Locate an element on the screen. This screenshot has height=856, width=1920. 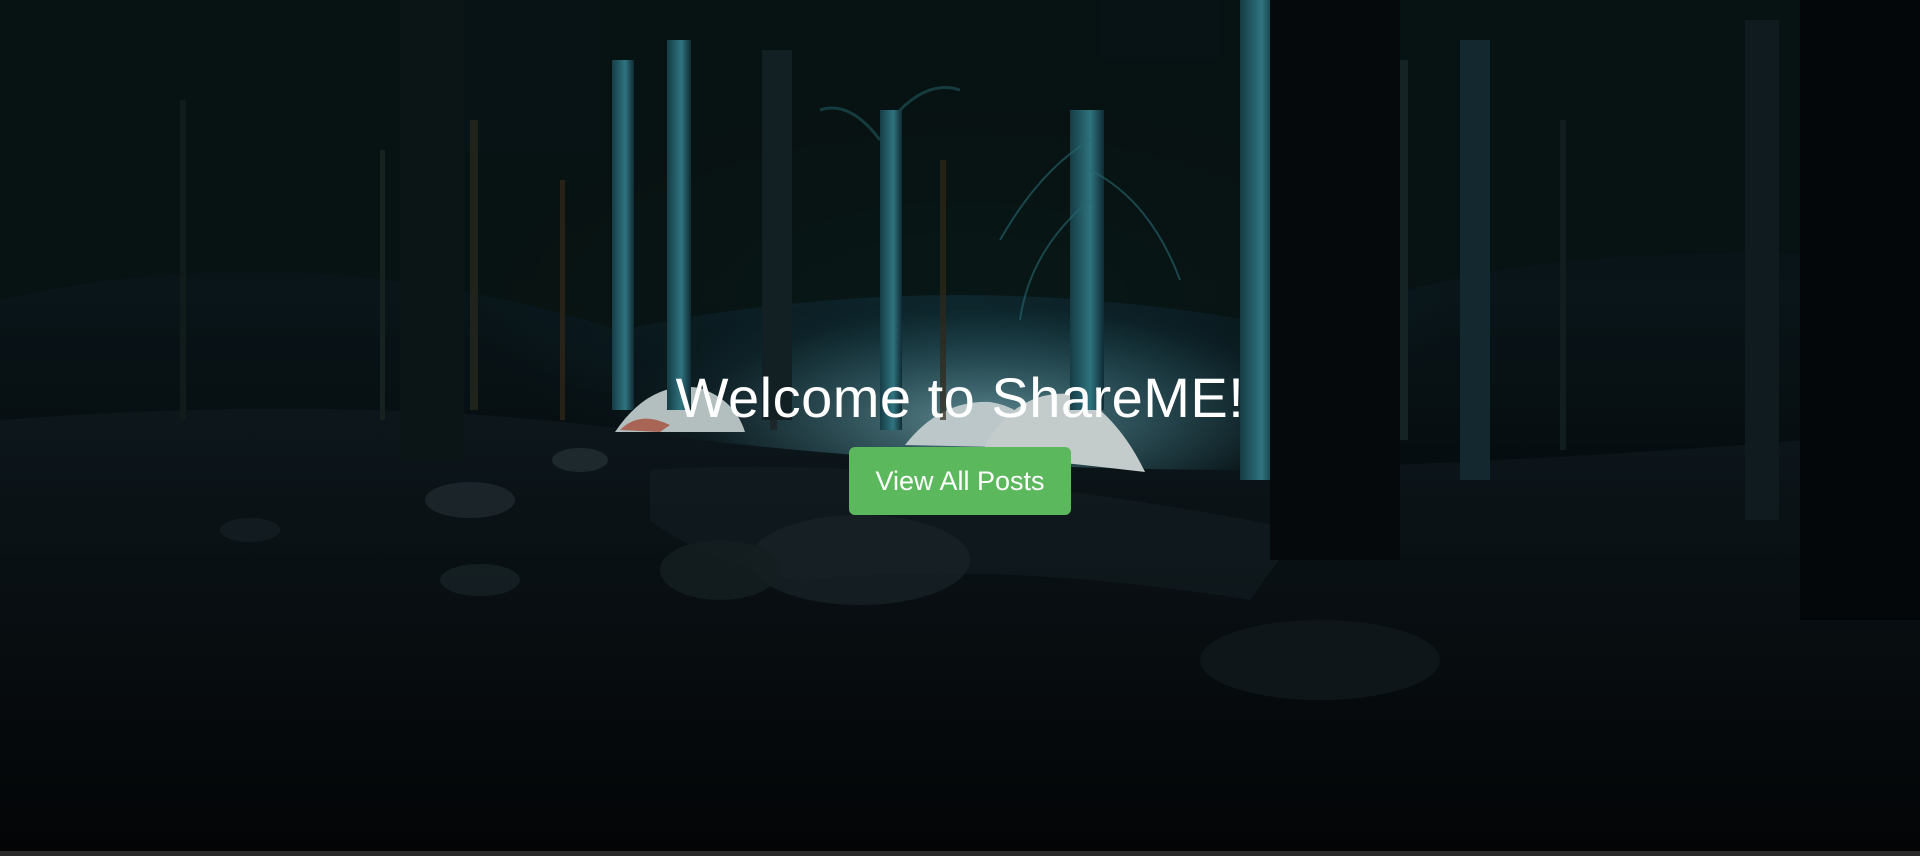
bottom-edge is located at coordinates (960, 853).